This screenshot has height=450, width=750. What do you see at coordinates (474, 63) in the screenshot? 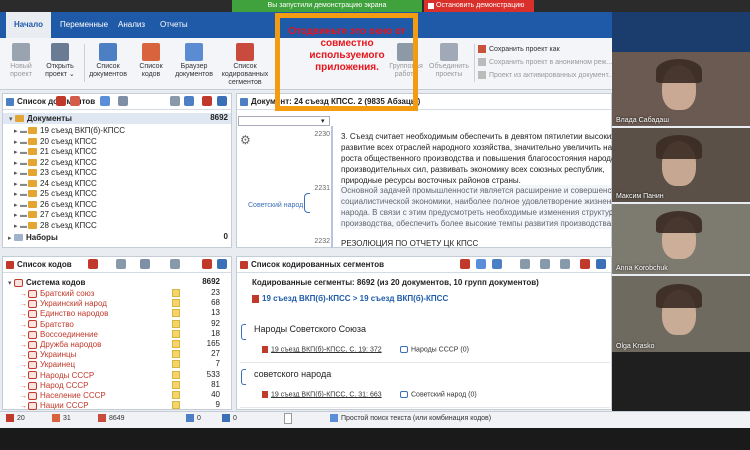
I see `ribbon-separator` at bounding box center [474, 63].